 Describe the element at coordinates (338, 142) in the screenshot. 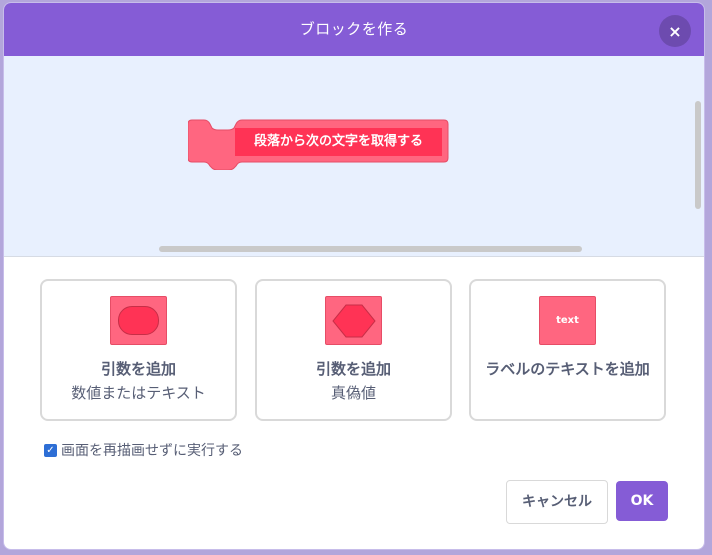

I see `block-name-input: 段落から次の文字を取得する` at that location.